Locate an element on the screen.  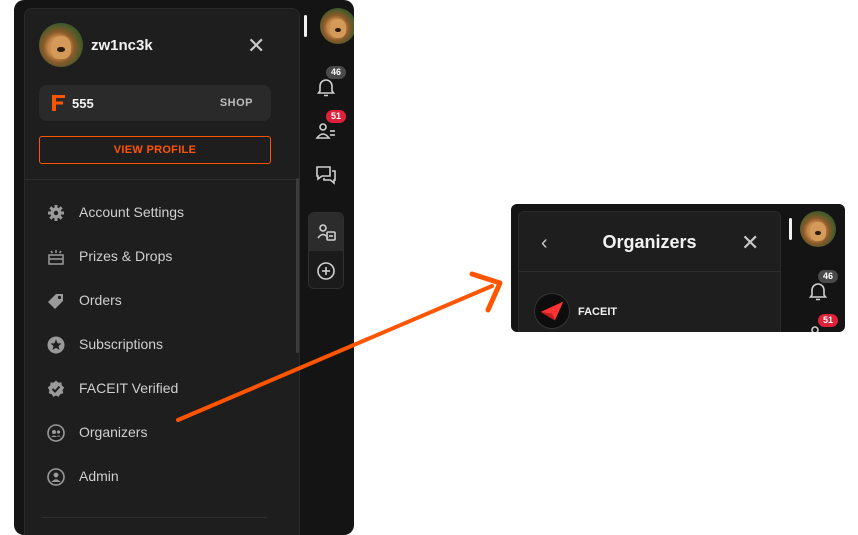
menu-item-label: Organizers is located at coordinates (113, 432).